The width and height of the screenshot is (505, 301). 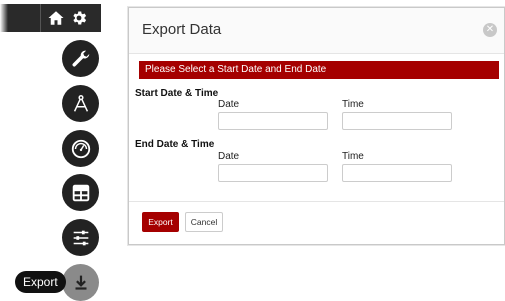 What do you see at coordinates (273, 173) in the screenshot?
I see `end-date-field` at bounding box center [273, 173].